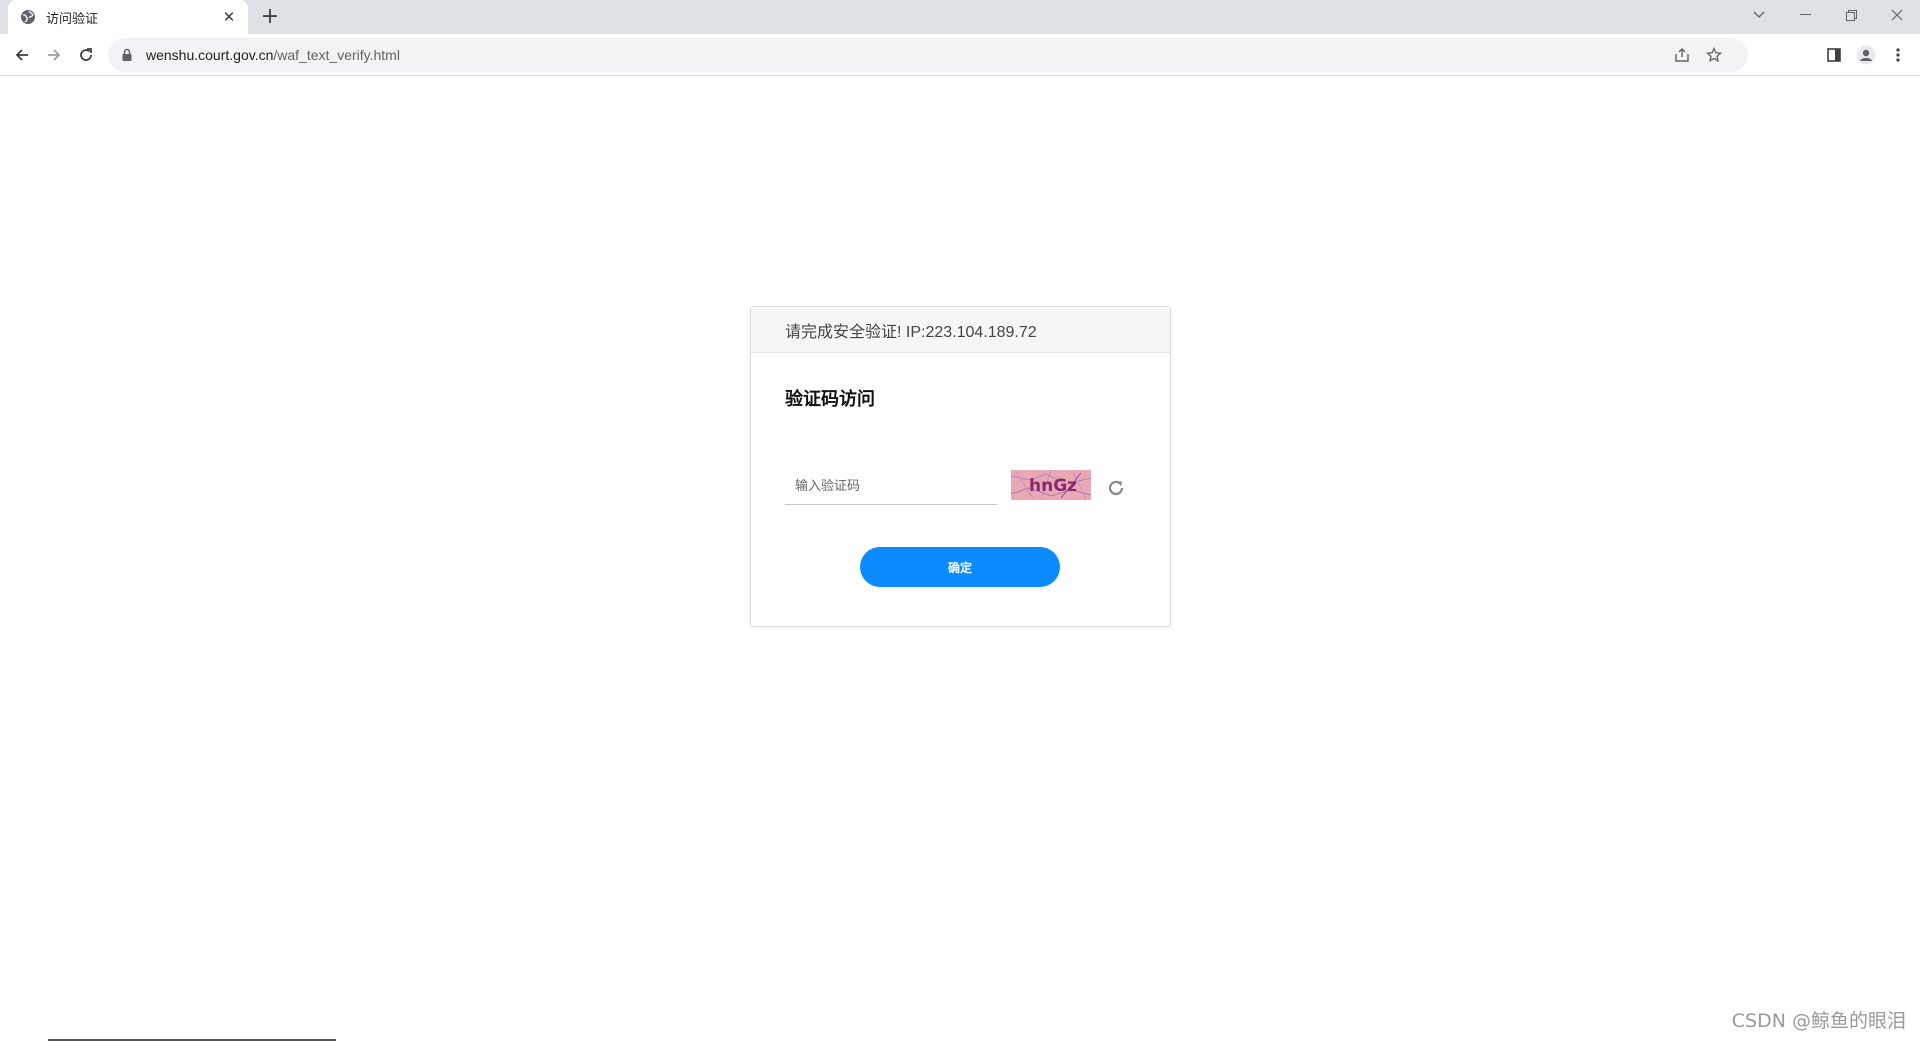  Describe the element at coordinates (1818, 1021) in the screenshot. I see `watermark: CSDN @鲸鱼的眼泪` at that location.